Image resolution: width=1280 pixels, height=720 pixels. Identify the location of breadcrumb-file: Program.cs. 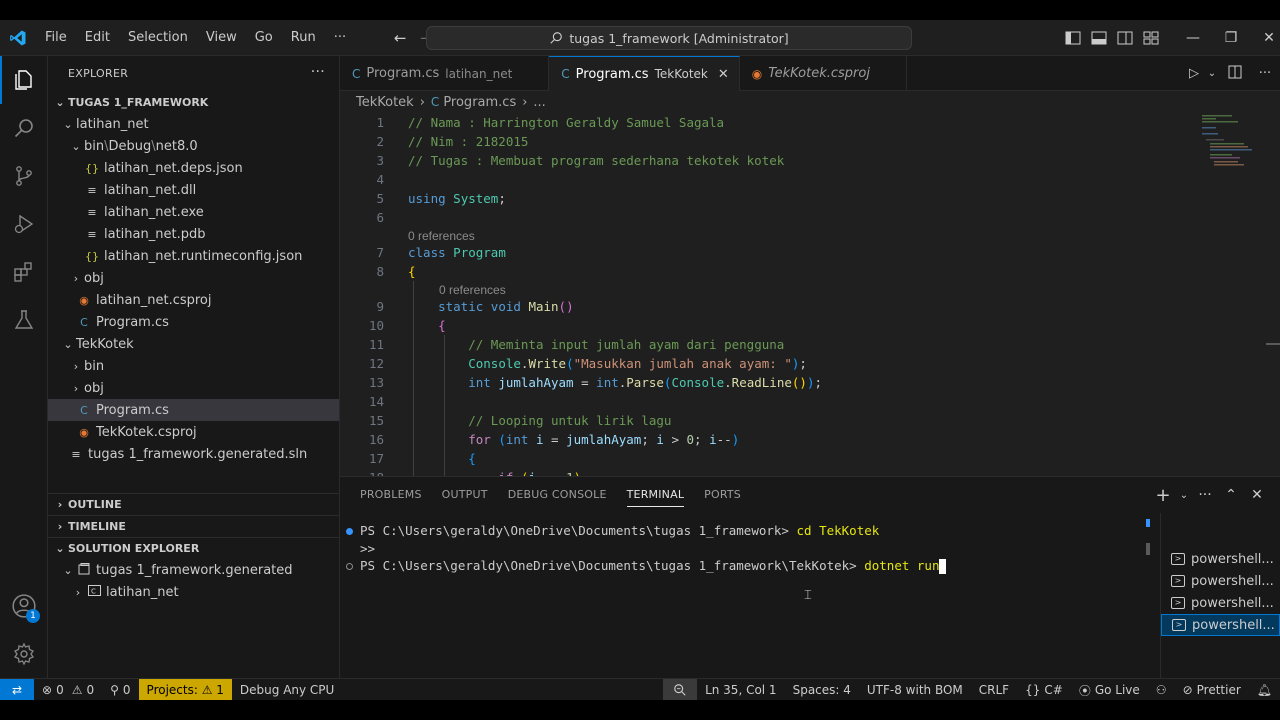
(479, 102).